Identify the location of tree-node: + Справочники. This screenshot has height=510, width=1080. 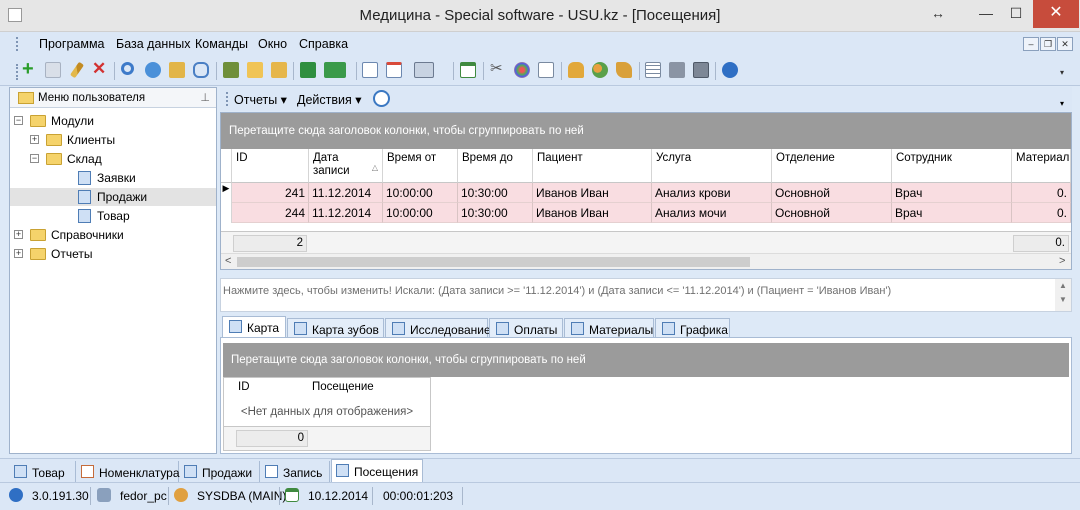
(113, 235).